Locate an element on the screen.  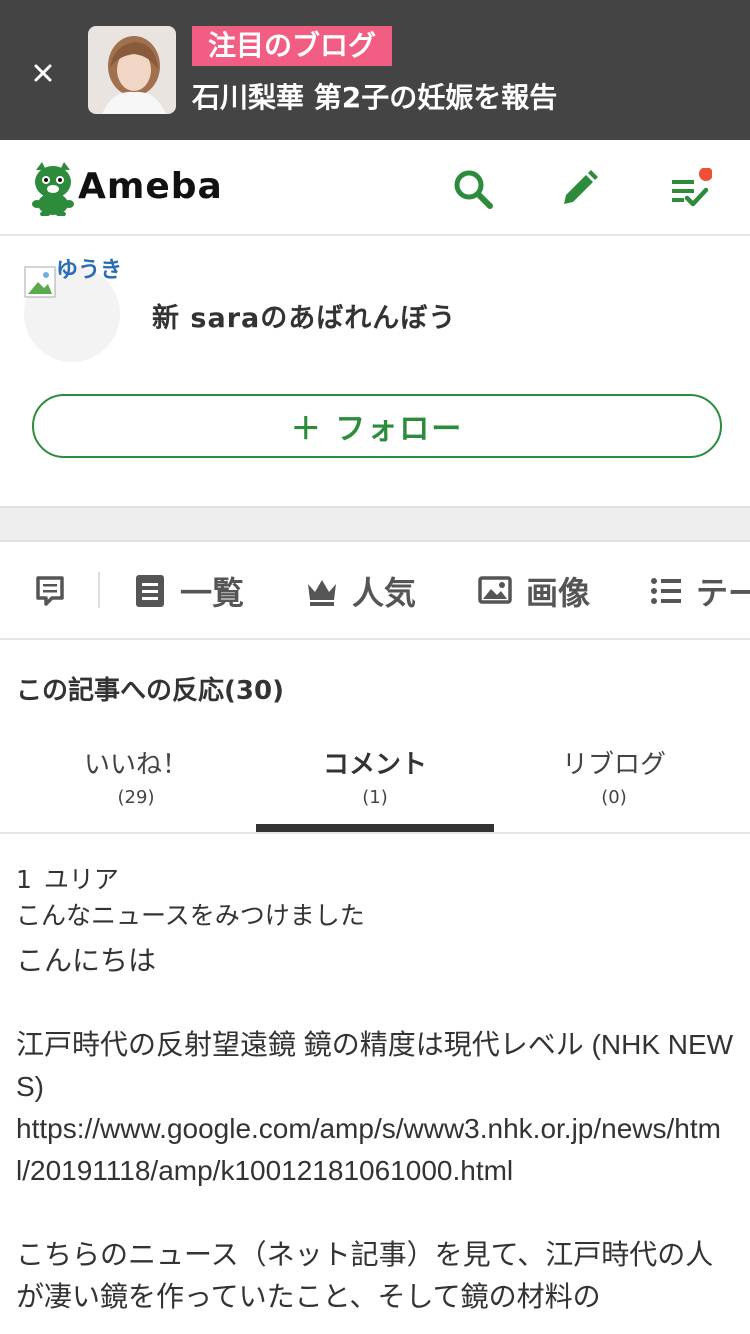
tab-comments-count: (1) is located at coordinates (375, 797).